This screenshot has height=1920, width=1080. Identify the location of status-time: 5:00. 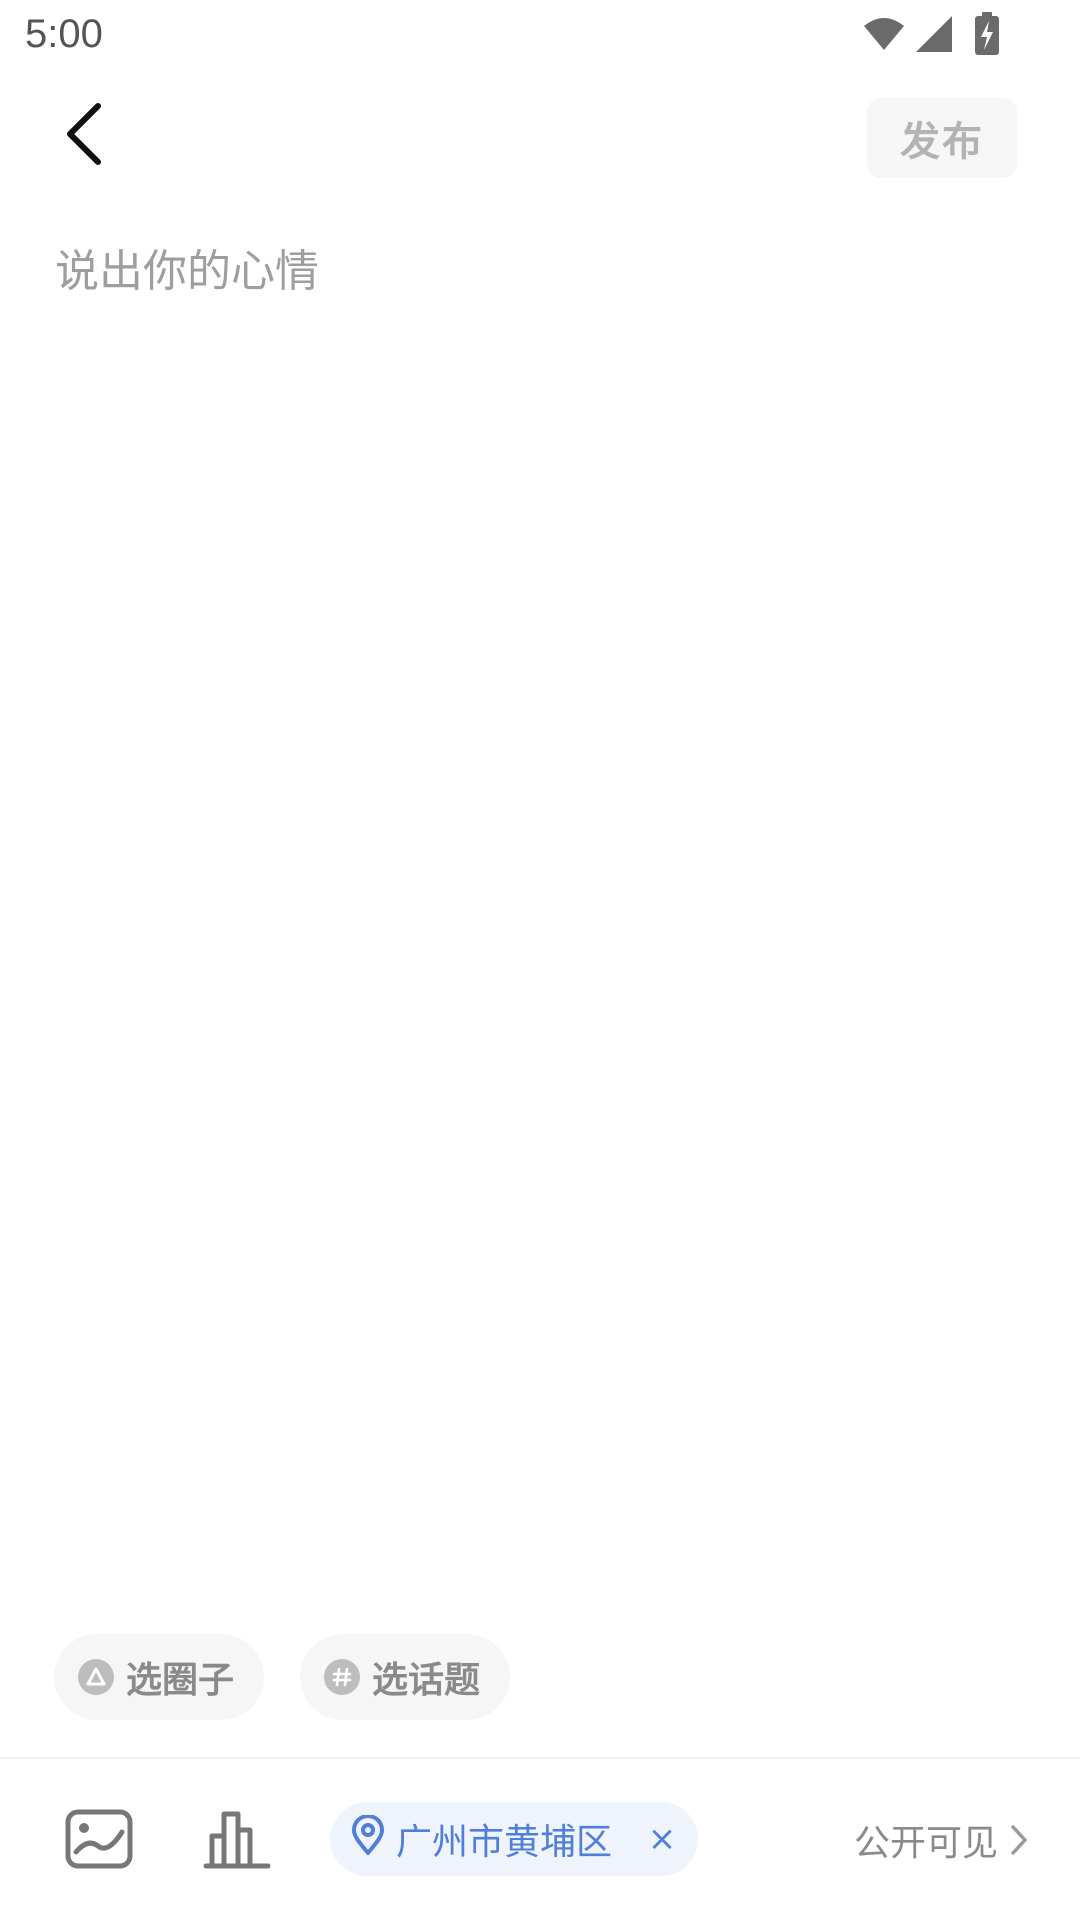
(64, 34).